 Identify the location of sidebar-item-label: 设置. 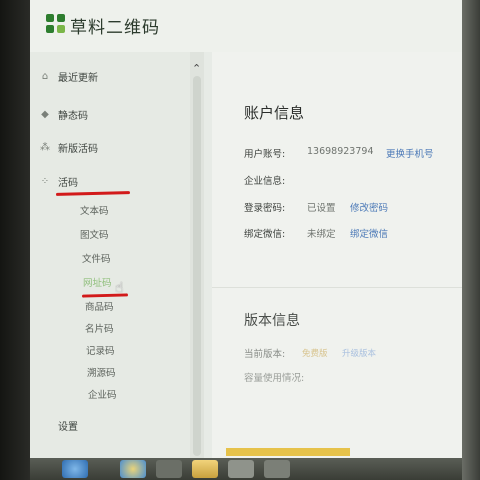
(68, 427).